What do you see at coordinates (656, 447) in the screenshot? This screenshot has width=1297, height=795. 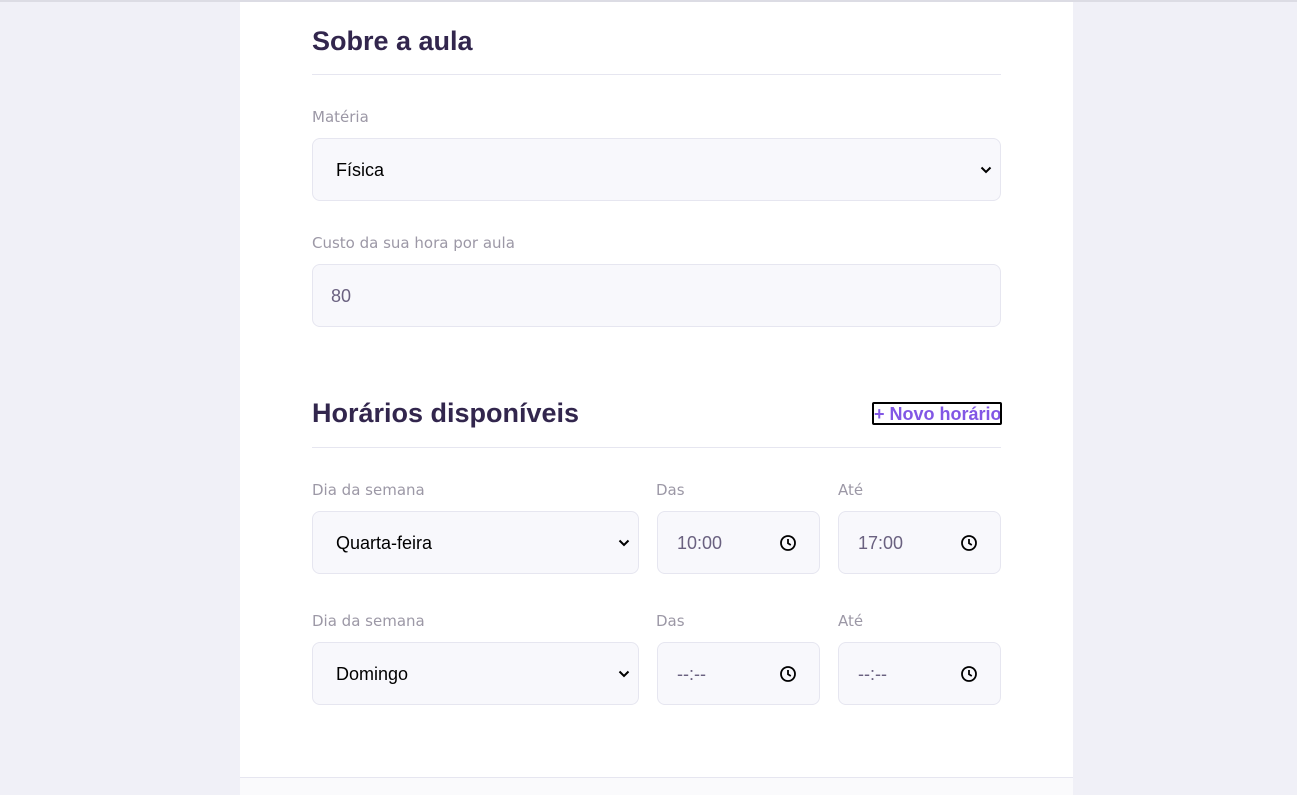 I see `divider-schedule` at bounding box center [656, 447].